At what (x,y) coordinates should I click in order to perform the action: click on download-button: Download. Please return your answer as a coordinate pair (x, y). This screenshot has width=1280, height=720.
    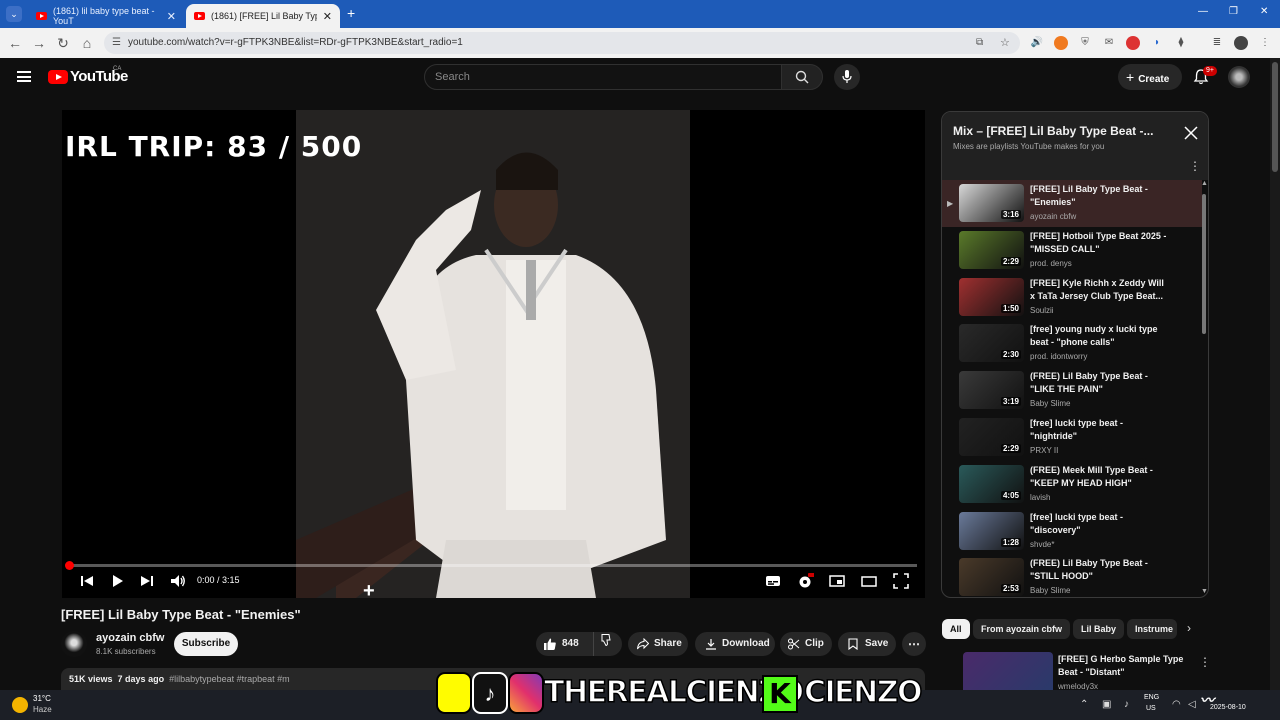
    Looking at the image, I should click on (735, 644).